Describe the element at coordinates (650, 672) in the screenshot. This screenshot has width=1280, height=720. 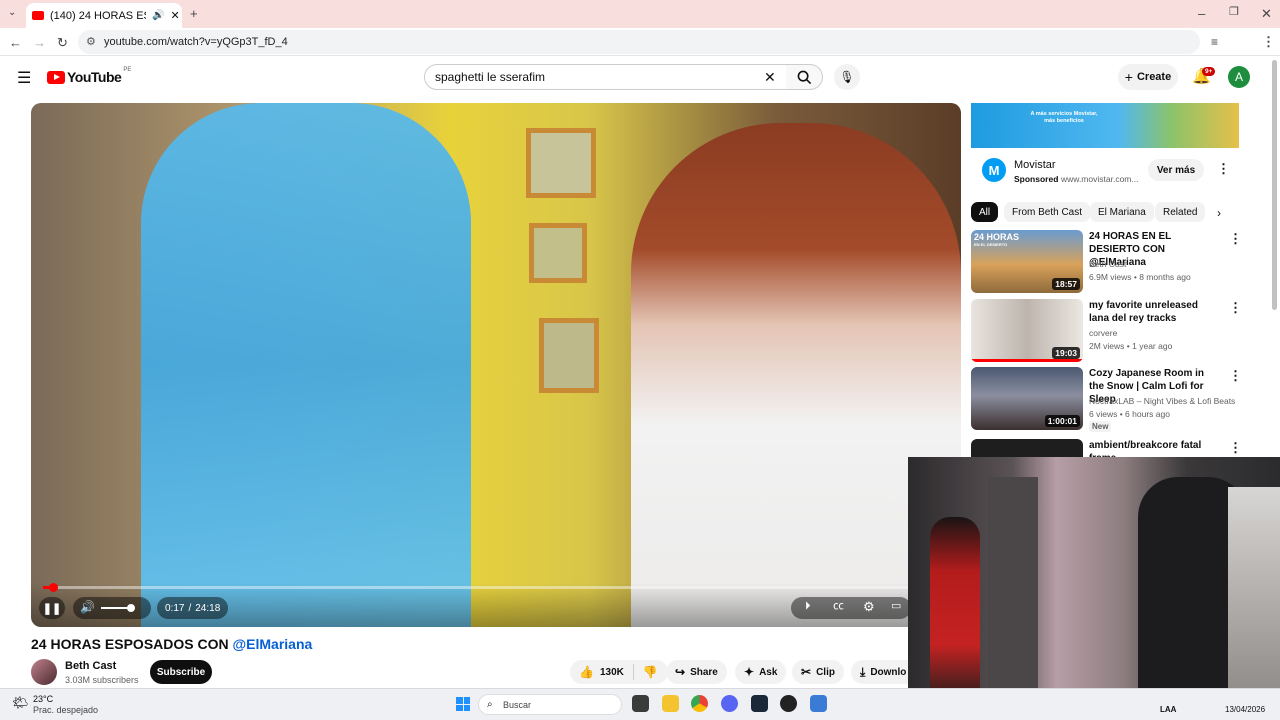
I see `dislike-button: 👎` at that location.